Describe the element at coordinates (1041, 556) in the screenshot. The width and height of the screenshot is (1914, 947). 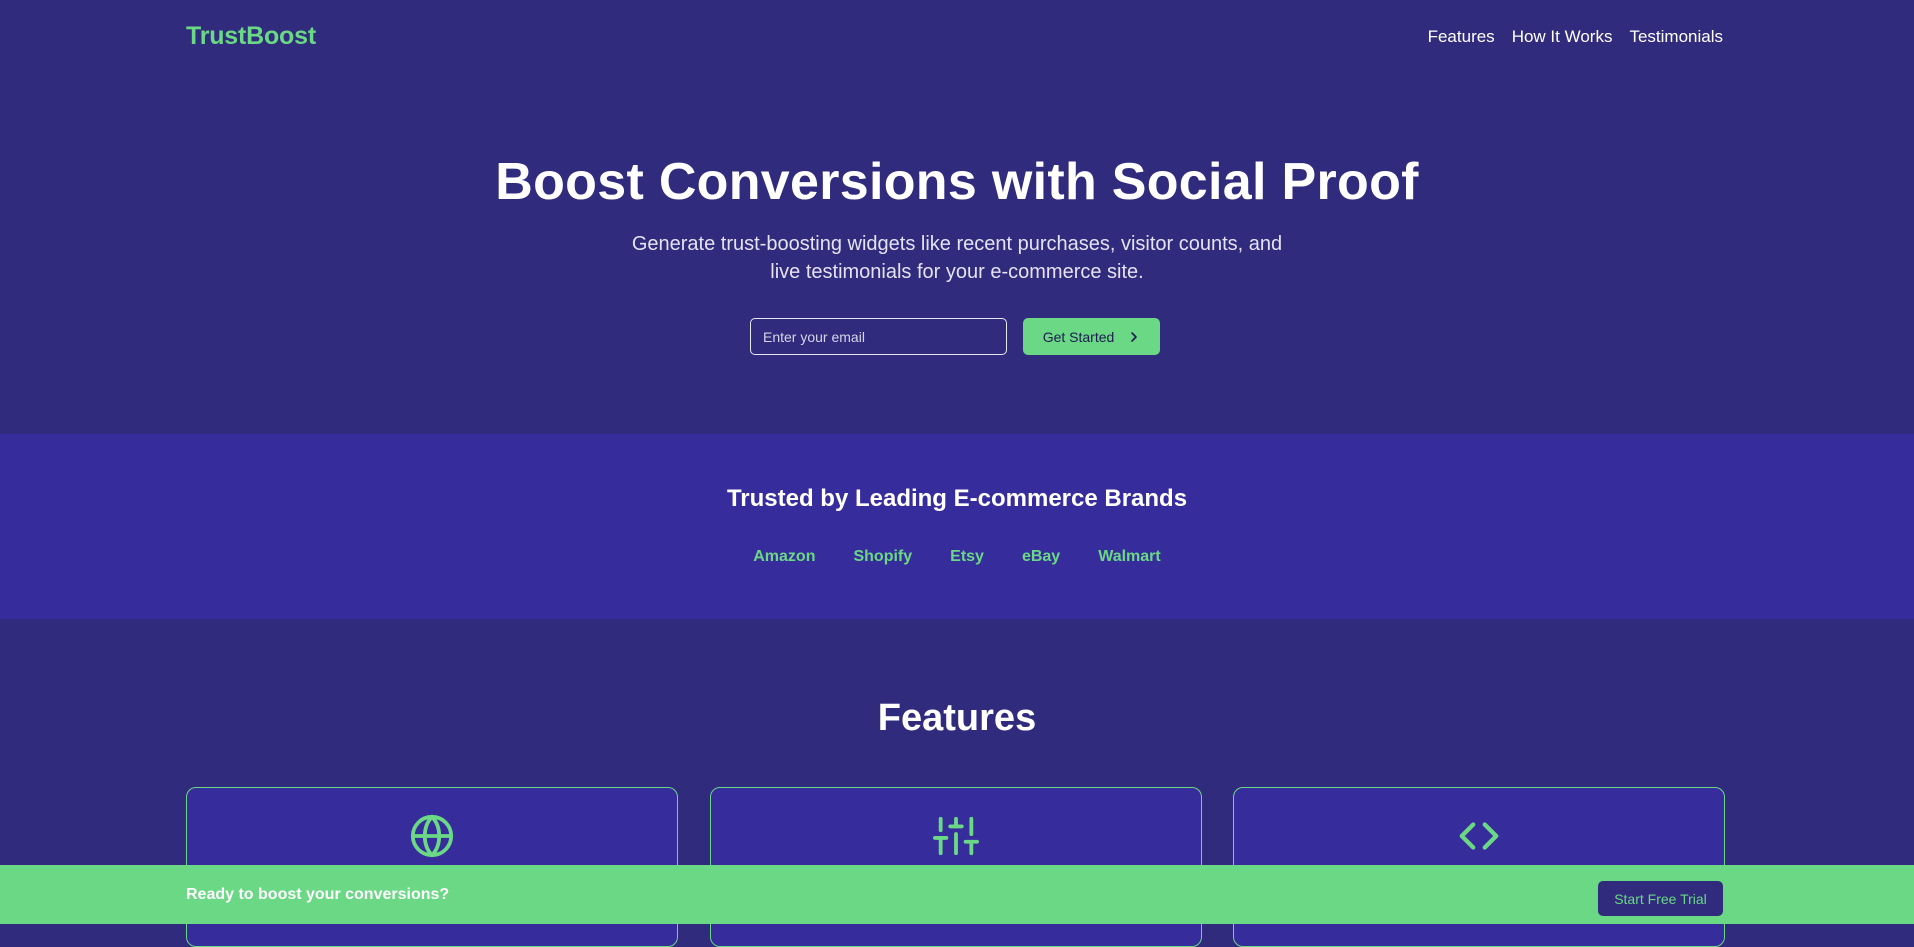
I see `brand-ebay: eBay` at that location.